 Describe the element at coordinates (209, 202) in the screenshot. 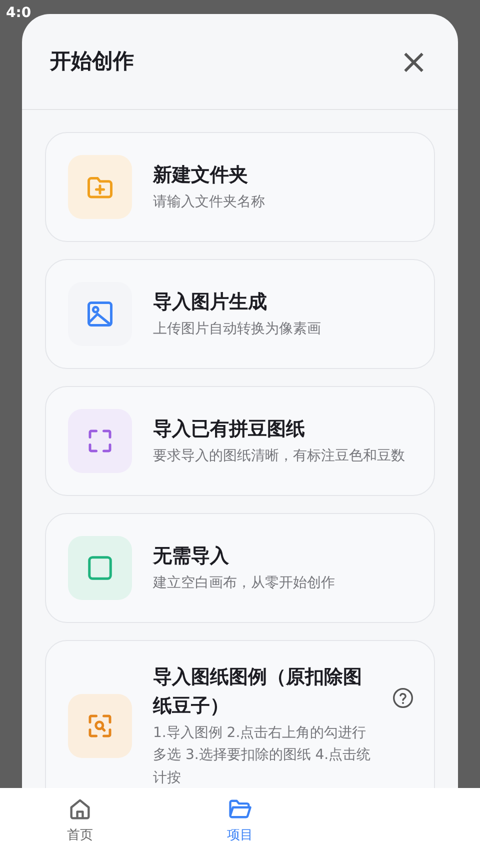

I see `option-description: 请输入文件夹名称` at that location.